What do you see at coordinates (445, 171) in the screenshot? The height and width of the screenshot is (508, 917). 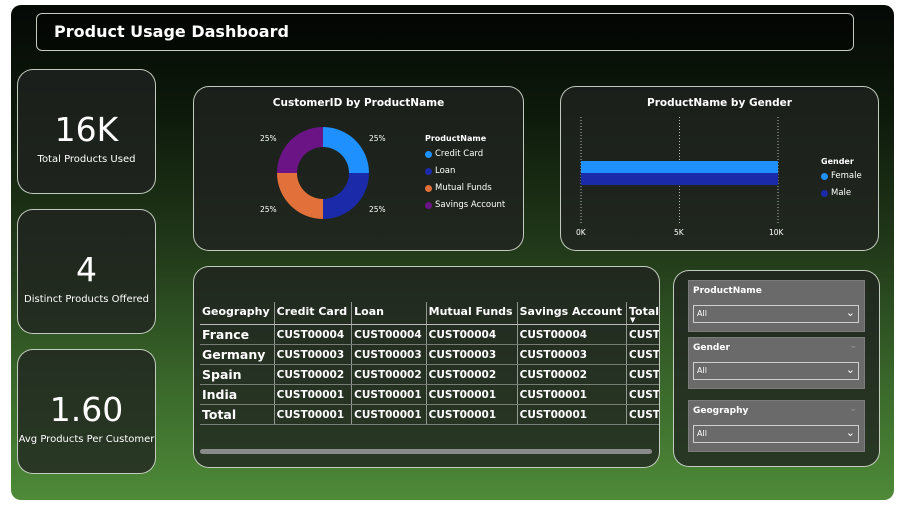 I see `legend-label: Loan` at bounding box center [445, 171].